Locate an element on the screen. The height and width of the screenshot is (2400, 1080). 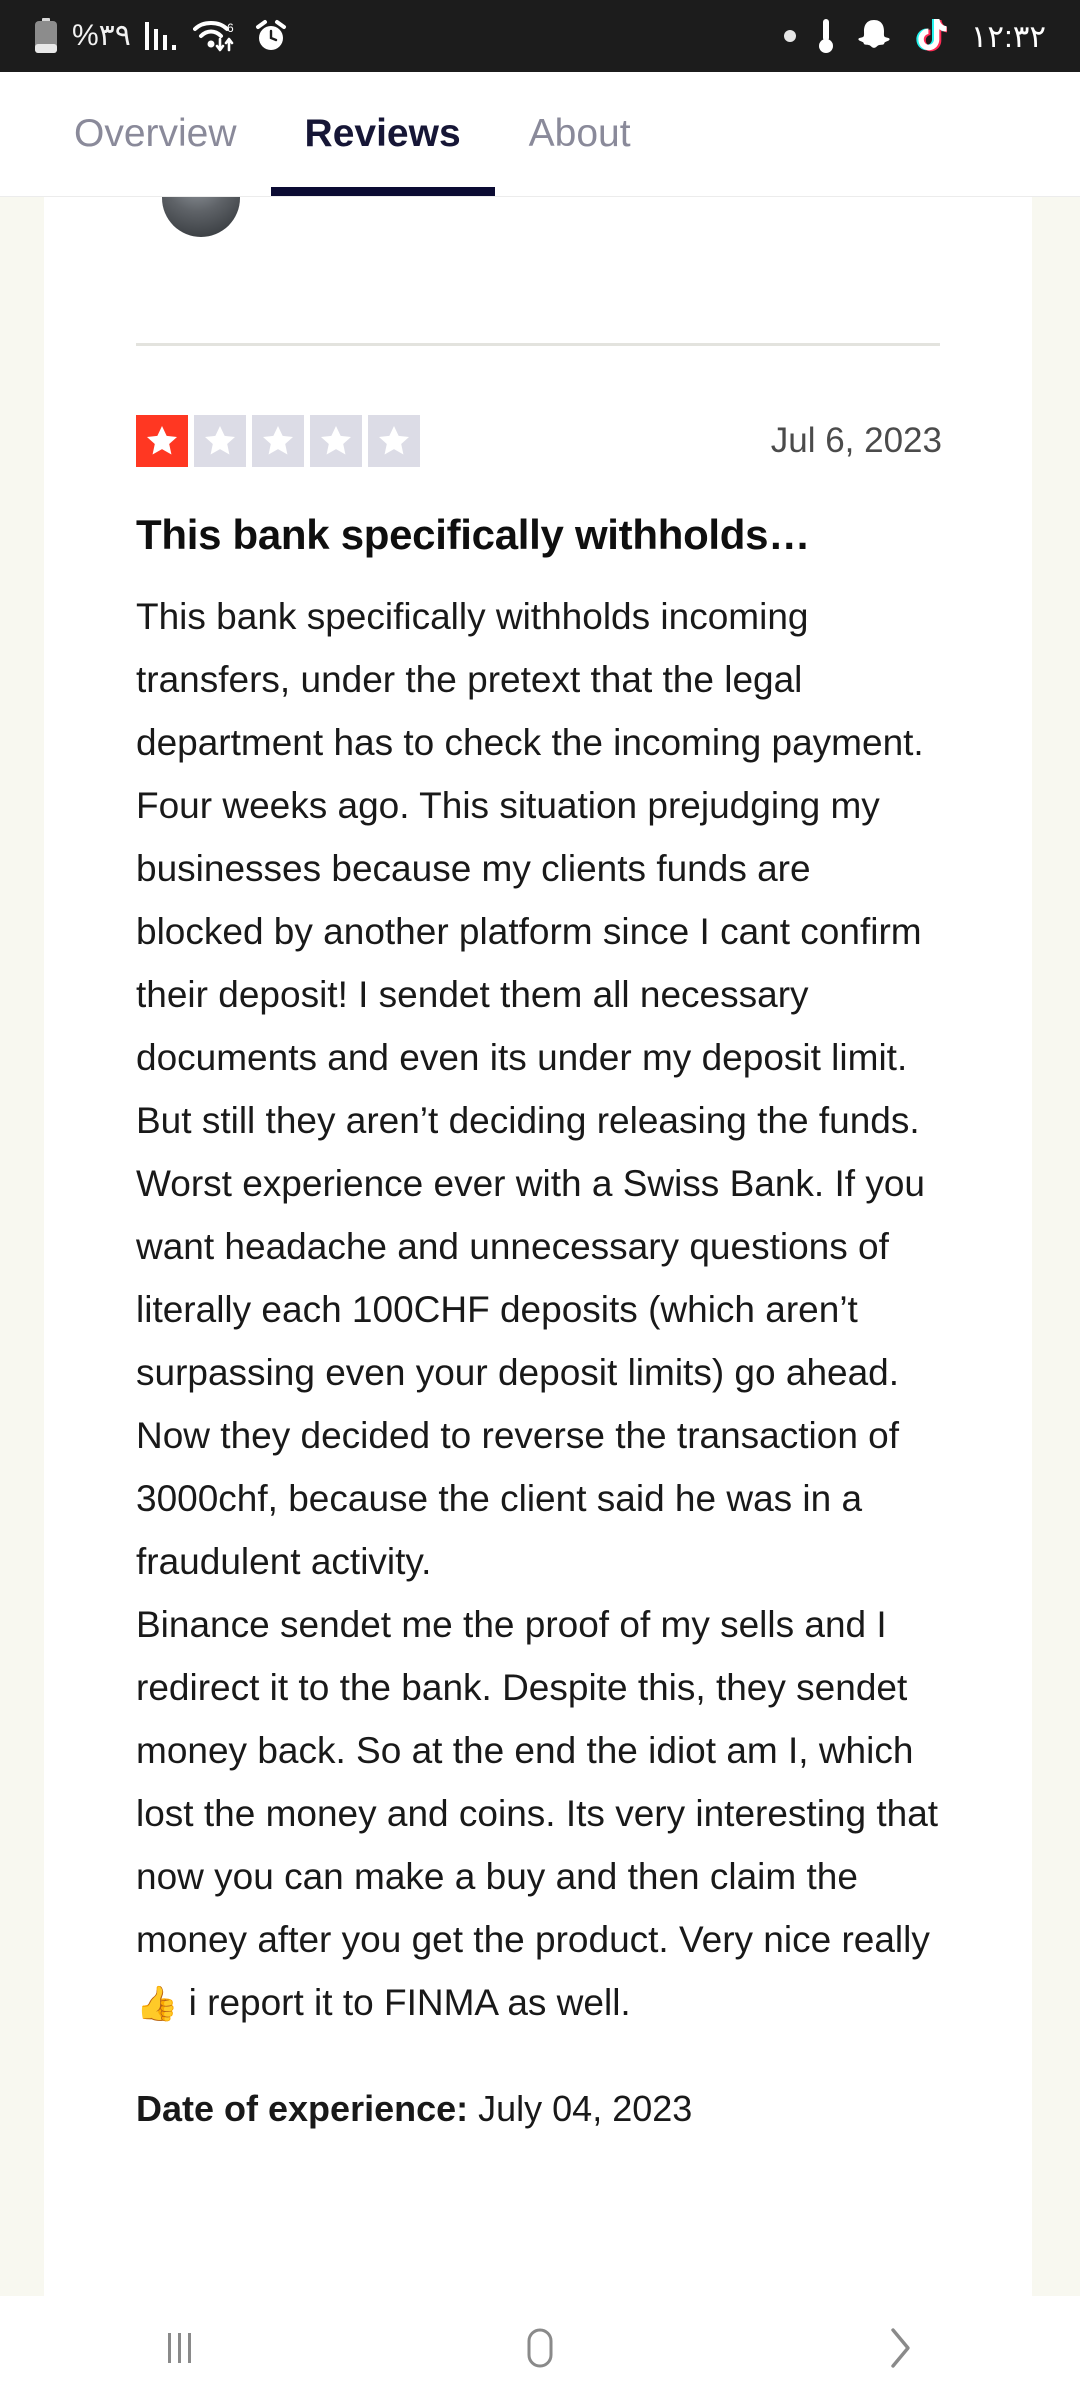
tab-reviews: Reviews is located at coordinates (382, 134).